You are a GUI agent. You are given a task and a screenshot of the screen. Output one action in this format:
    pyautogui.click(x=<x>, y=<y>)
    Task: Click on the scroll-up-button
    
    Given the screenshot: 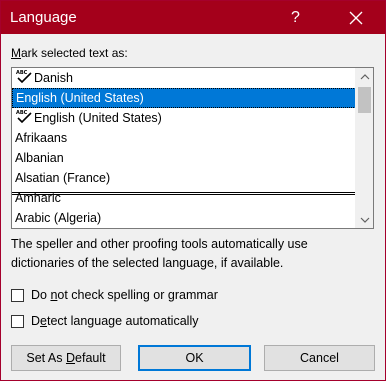 What is the action you would take?
    pyautogui.click(x=364, y=76)
    